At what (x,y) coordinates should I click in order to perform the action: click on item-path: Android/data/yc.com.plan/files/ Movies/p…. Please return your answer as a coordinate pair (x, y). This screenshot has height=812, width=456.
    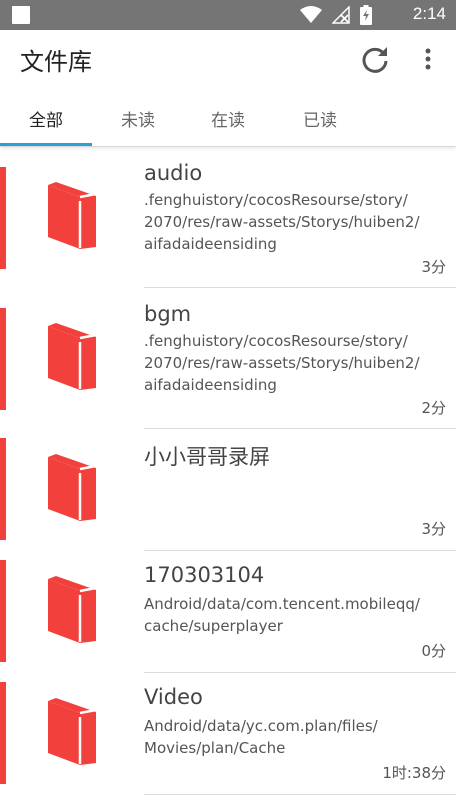
    Looking at the image, I should click on (297, 737).